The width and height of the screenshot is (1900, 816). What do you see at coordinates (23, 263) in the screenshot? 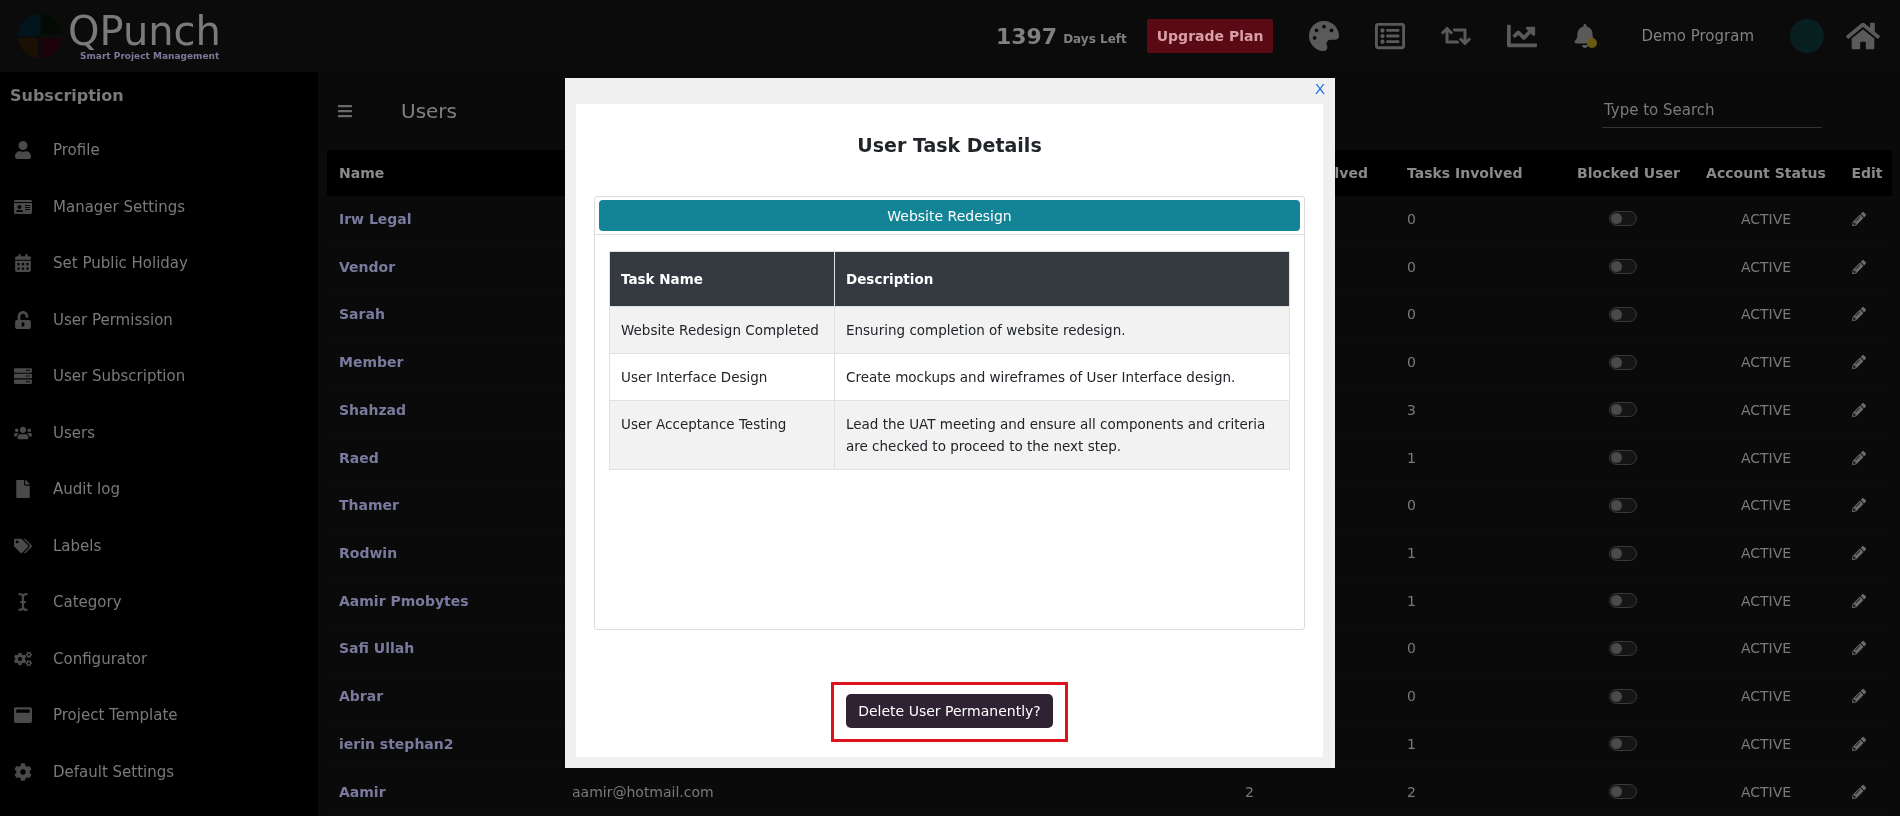
I see `calendar-icon` at bounding box center [23, 263].